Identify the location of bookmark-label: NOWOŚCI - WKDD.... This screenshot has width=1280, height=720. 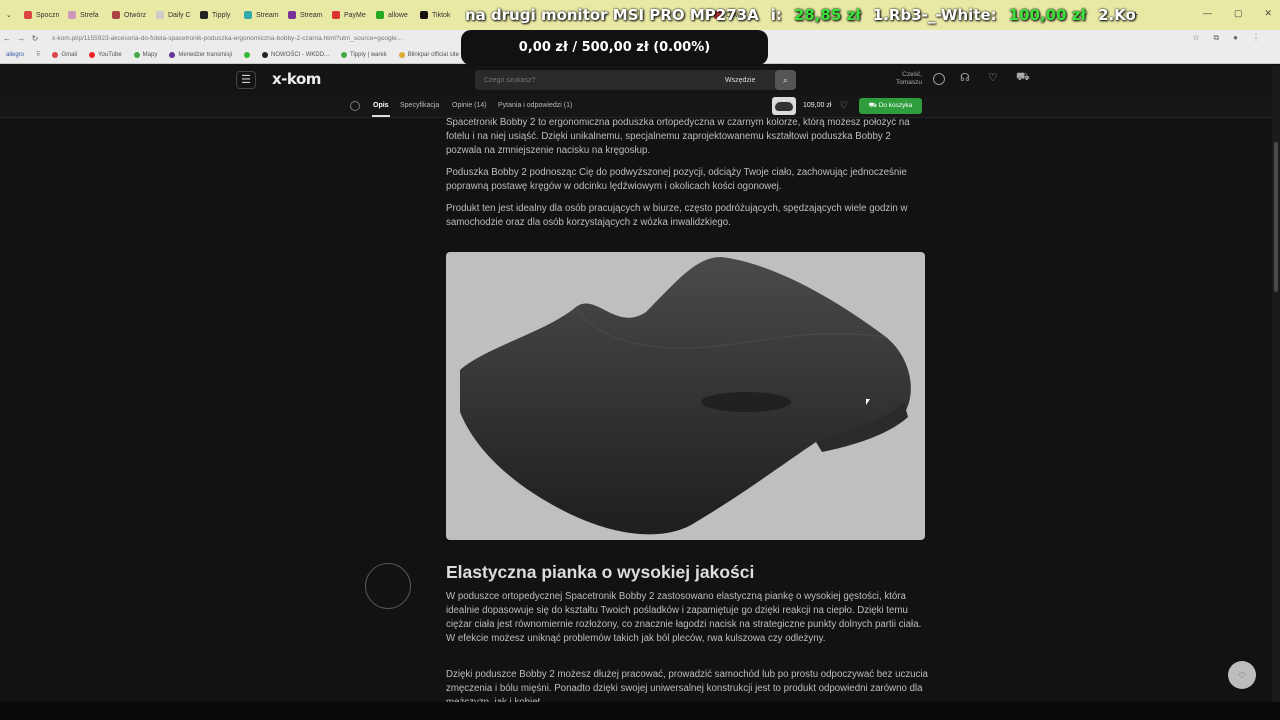
(300, 54).